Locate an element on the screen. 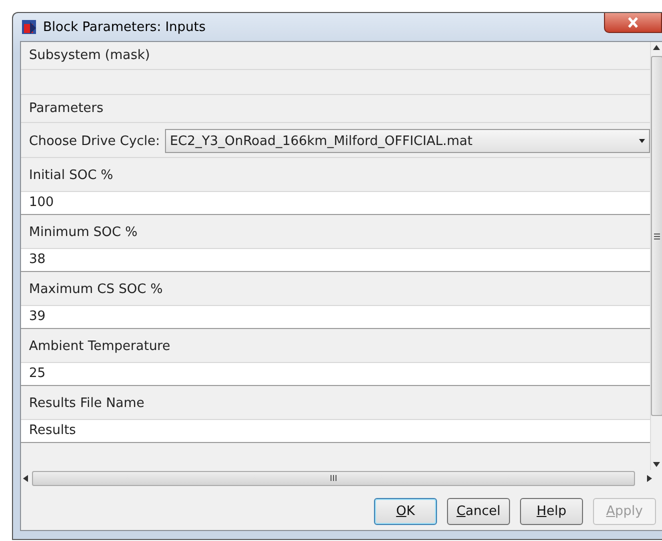 The height and width of the screenshot is (541, 662). input-field: 25 is located at coordinates (335, 374).